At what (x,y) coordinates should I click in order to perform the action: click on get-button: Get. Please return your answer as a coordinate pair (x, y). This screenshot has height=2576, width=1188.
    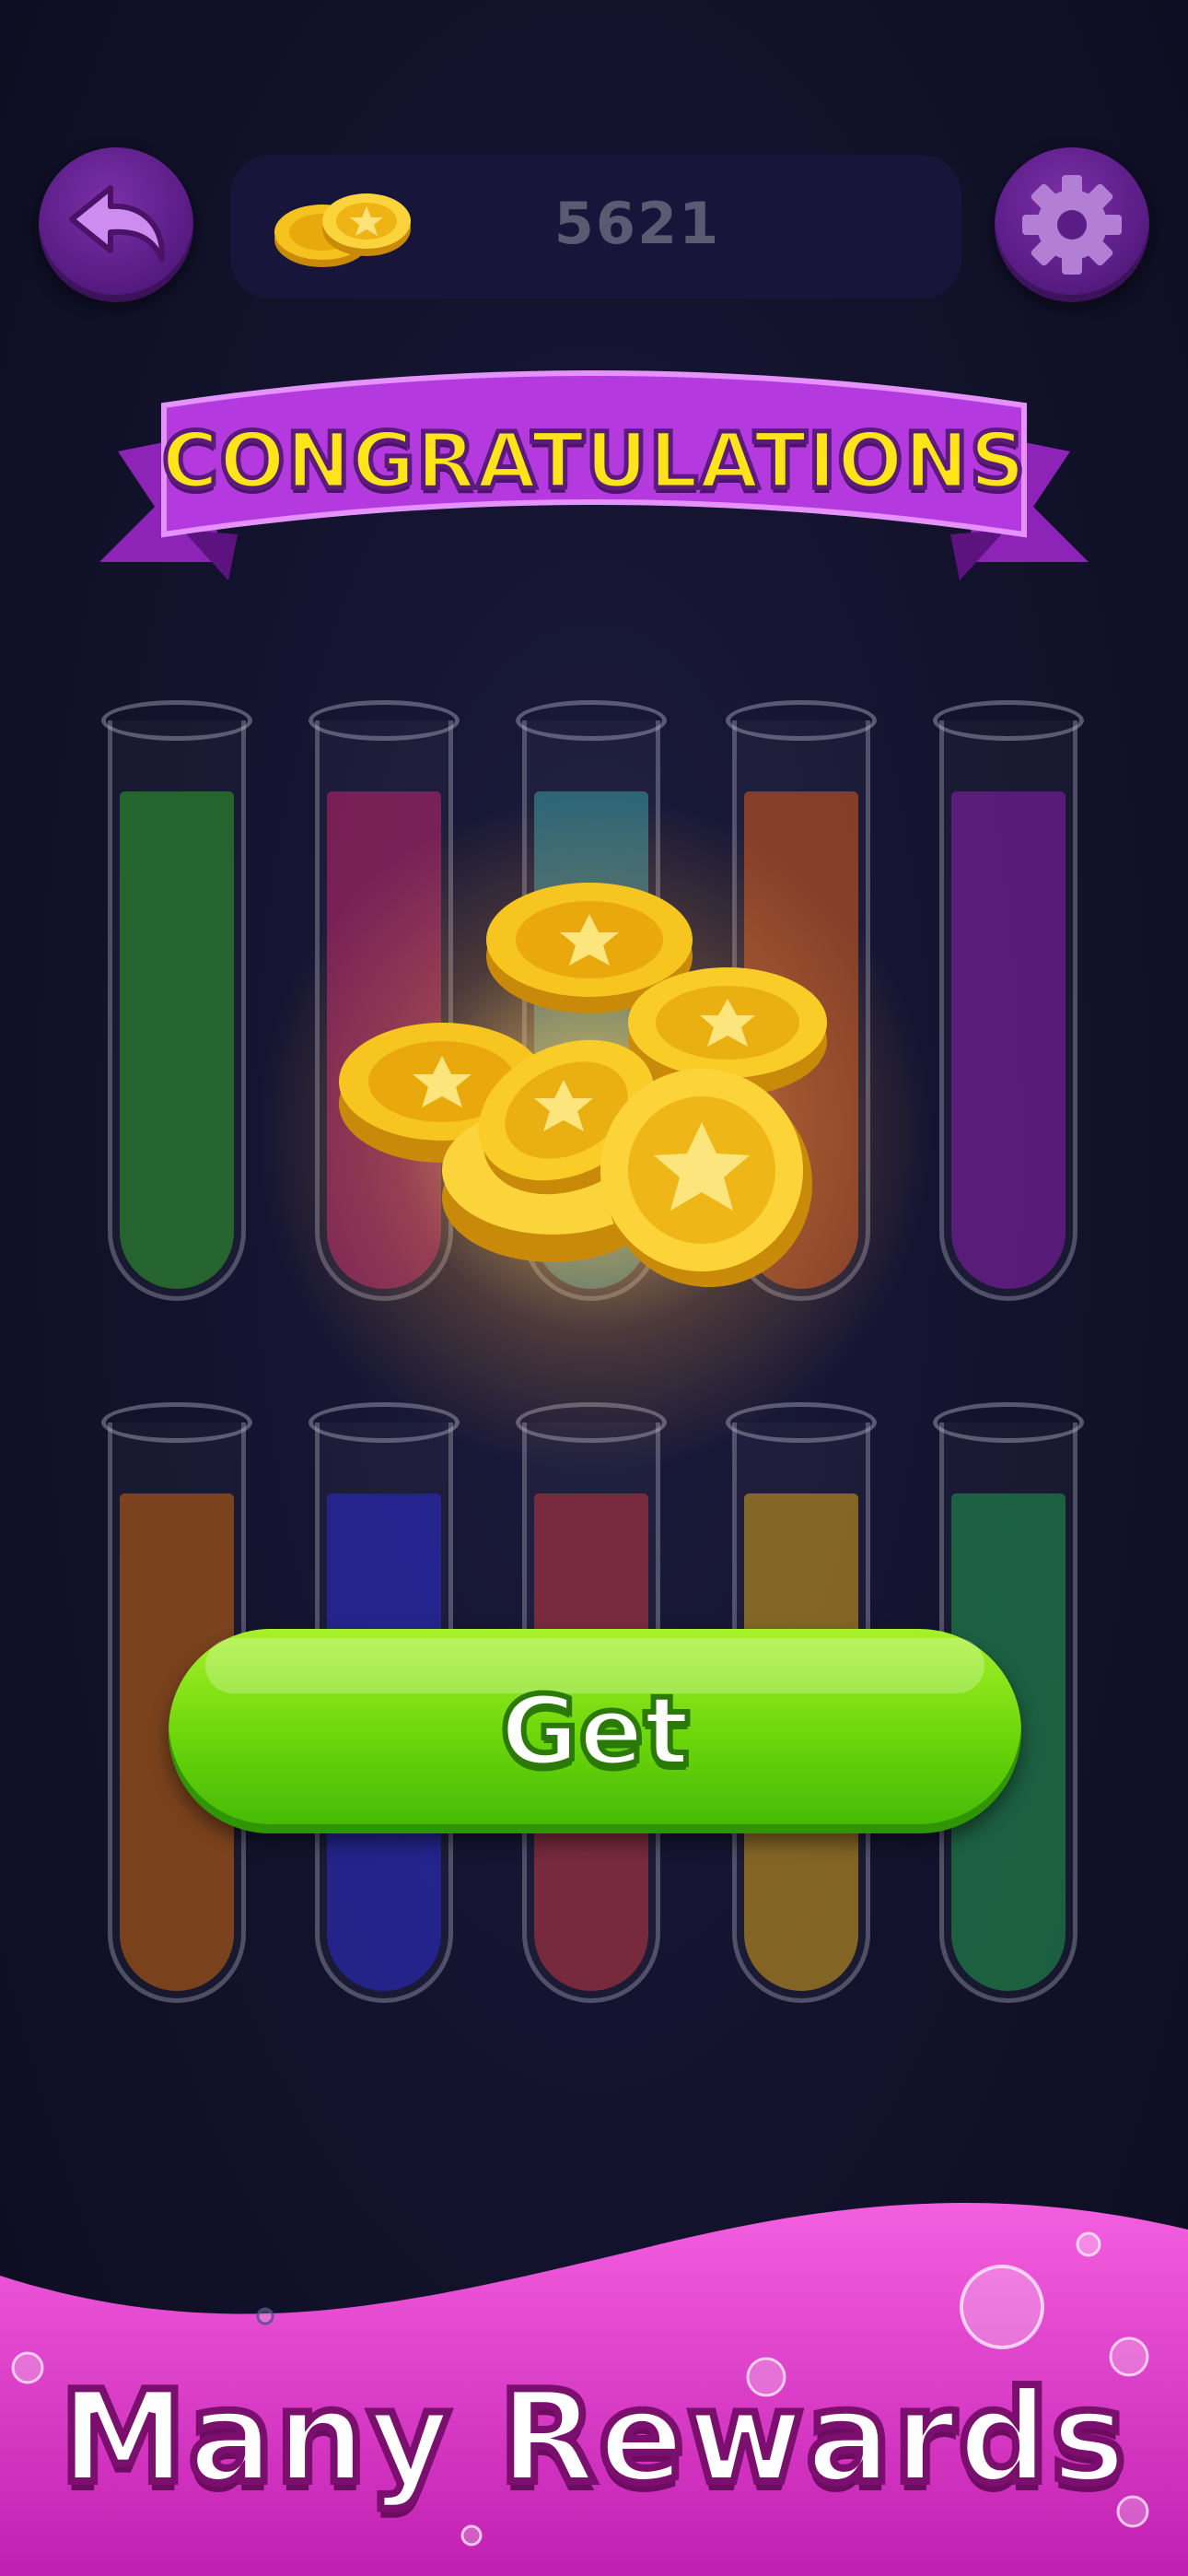
    Looking at the image, I should click on (595, 1731).